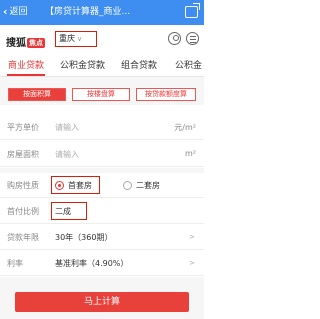 Image resolution: width=320 pixels, height=319 pixels. Describe the element at coordinates (76, 39) in the screenshot. I see `city-selector: 重庆 ∨` at that location.